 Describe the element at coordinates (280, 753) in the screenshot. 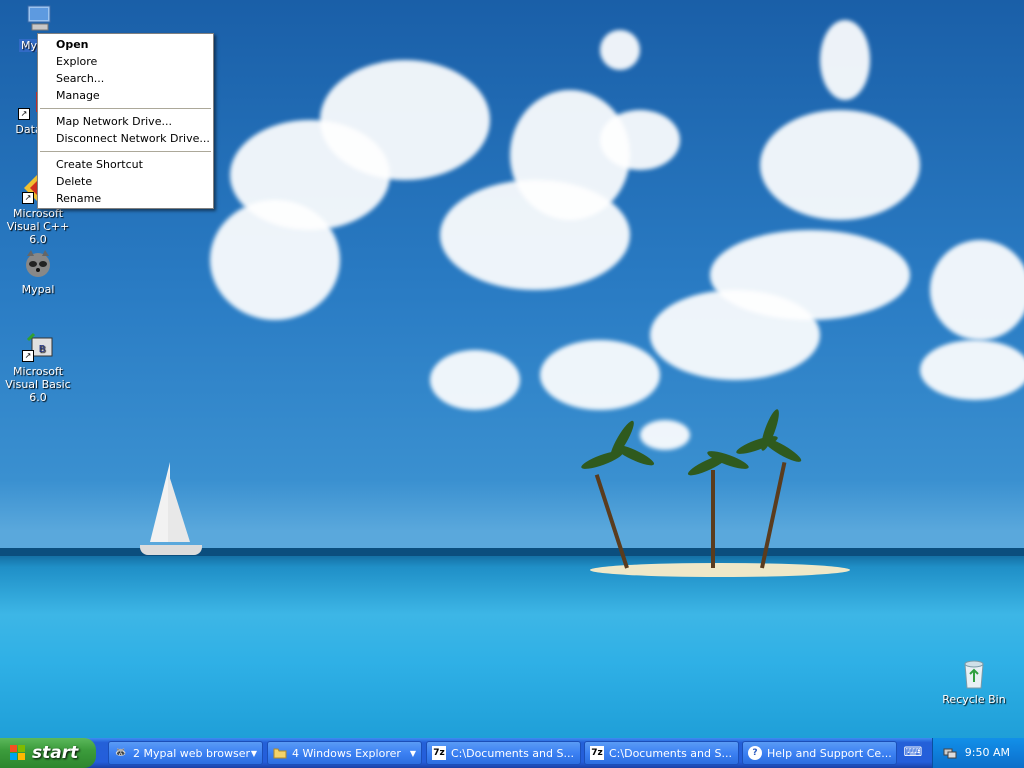

I see `folder-icon` at that location.